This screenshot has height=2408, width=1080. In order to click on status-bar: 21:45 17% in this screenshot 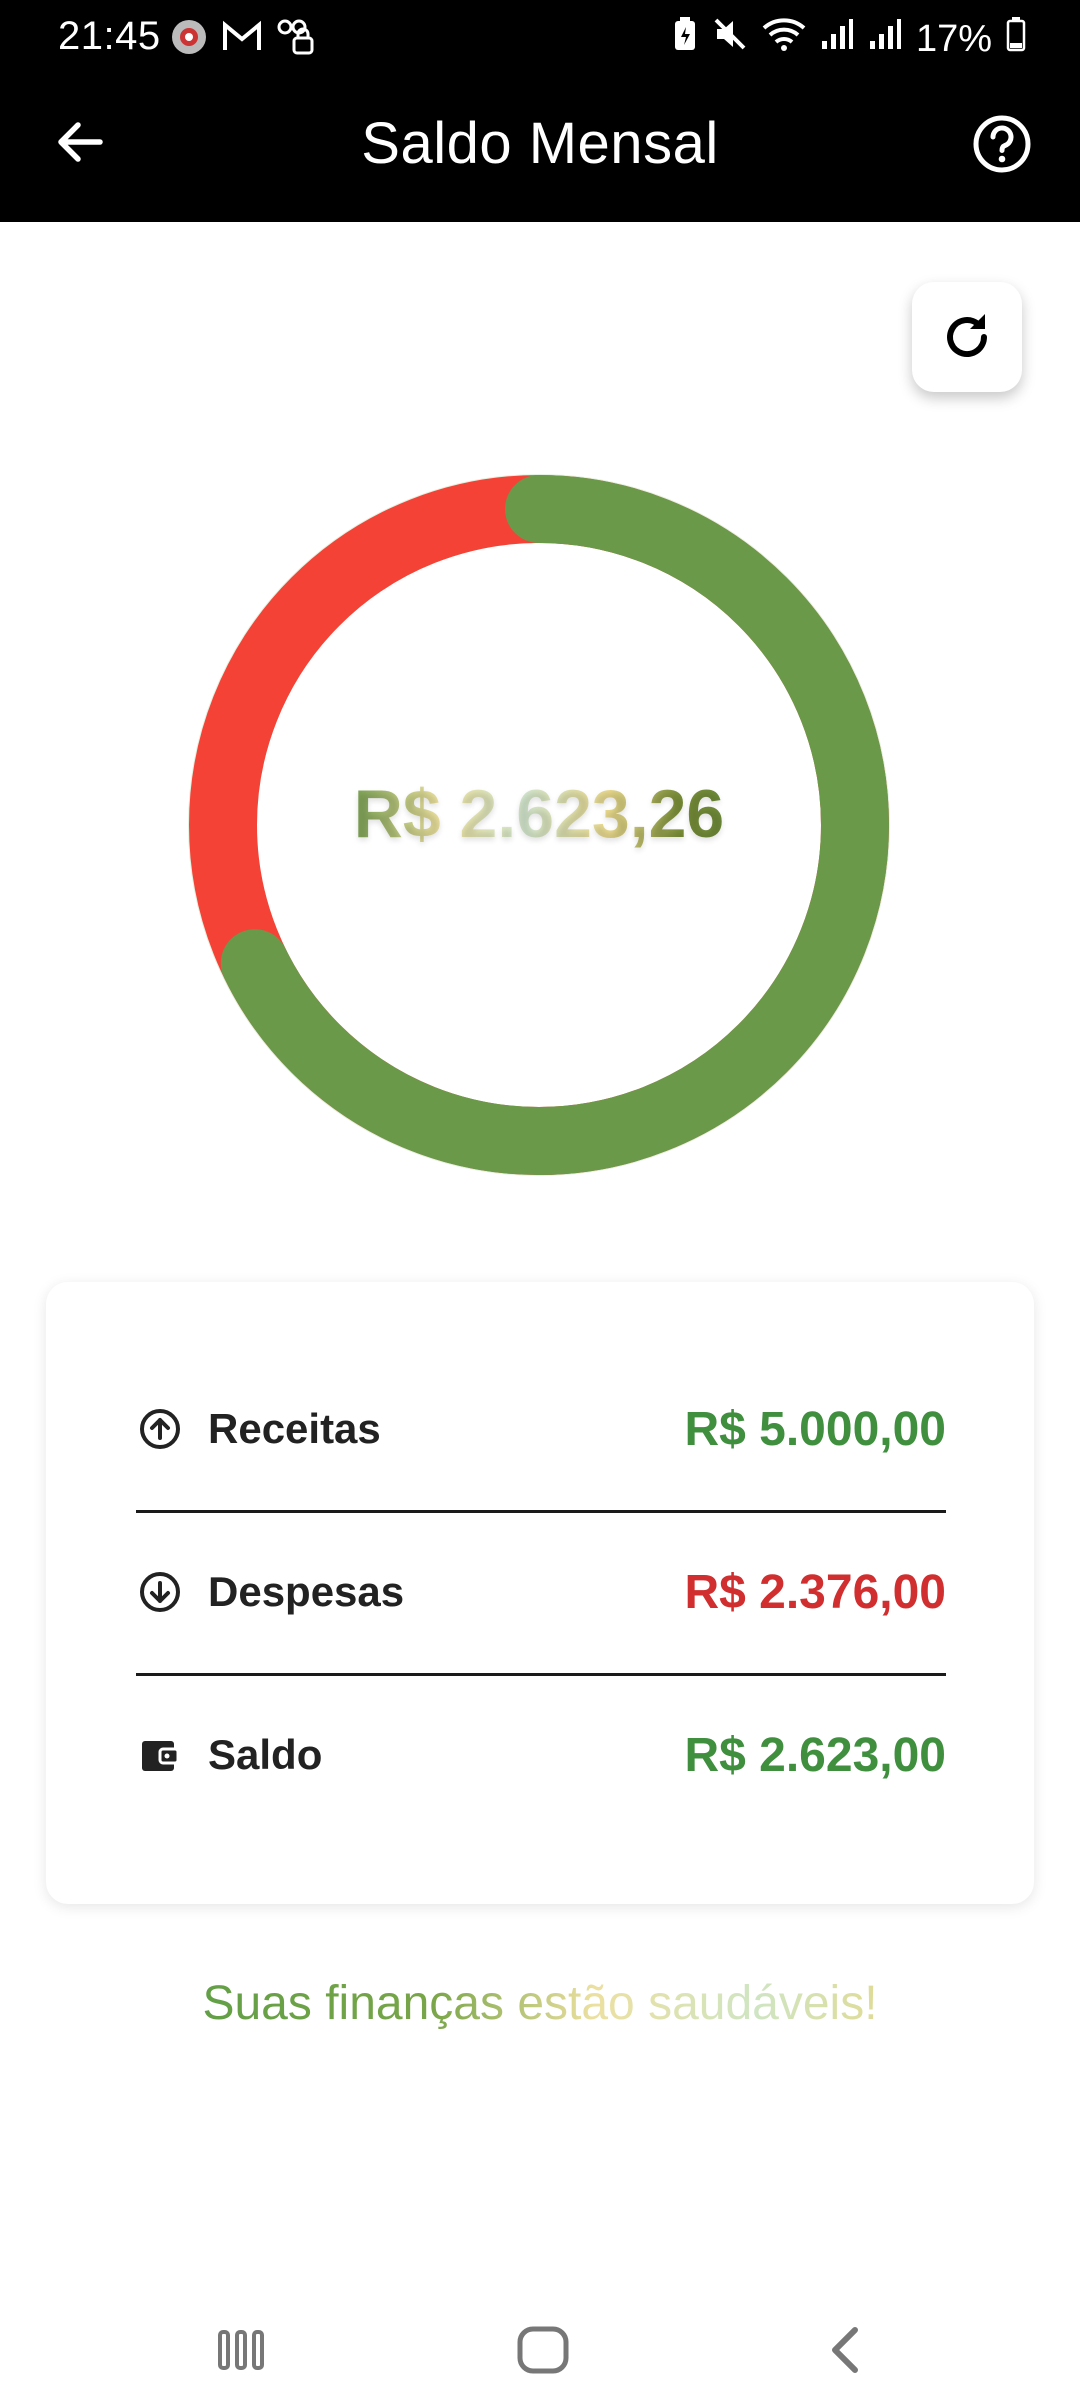, I will do `click(540, 38)`.